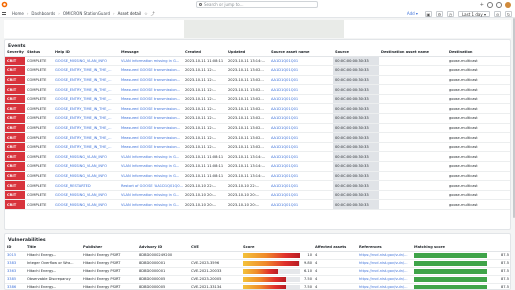 The width and height of the screenshot is (515, 290). I want to click on vuln-id-link: 3015, so click(15, 255).